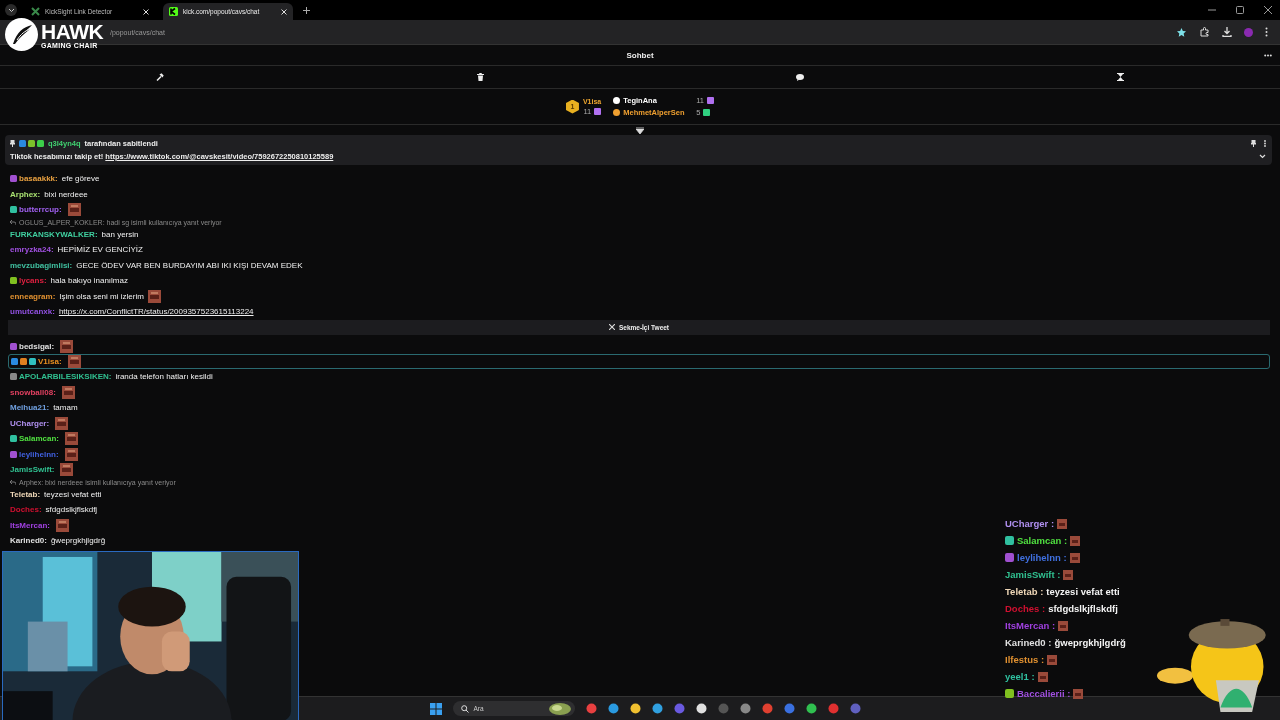 The height and width of the screenshot is (720, 1280). Describe the element at coordinates (160, 77) in the screenshot. I see `hammer-icon` at that location.